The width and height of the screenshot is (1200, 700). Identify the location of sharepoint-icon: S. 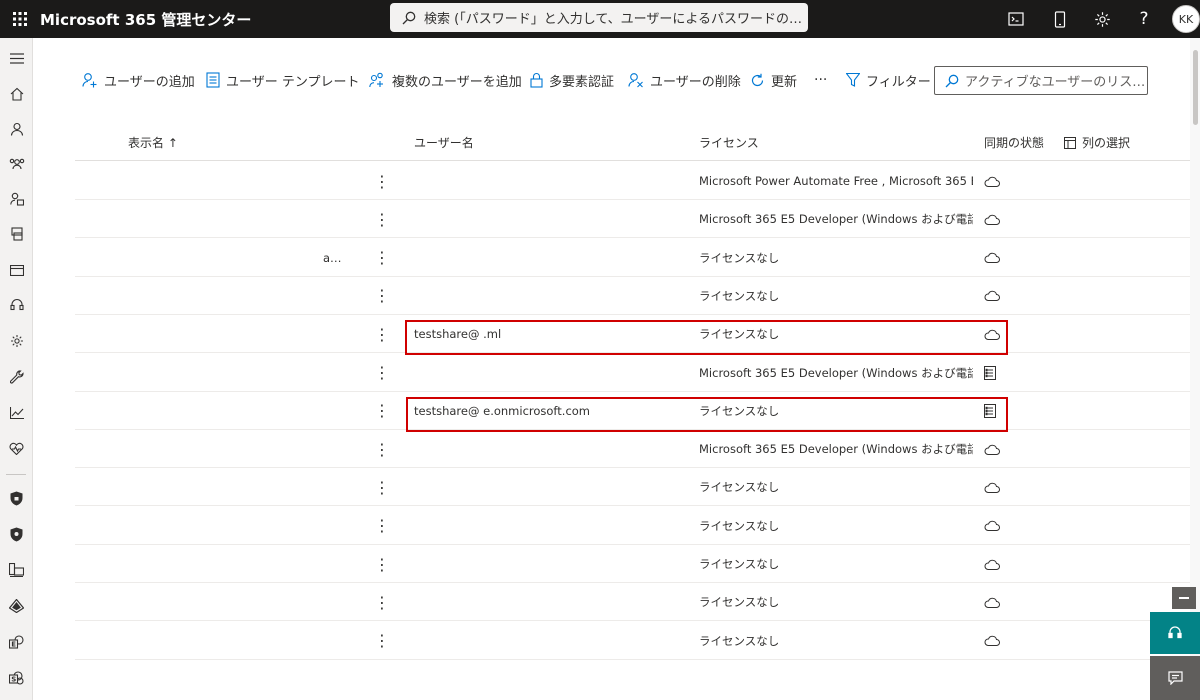
(16, 678).